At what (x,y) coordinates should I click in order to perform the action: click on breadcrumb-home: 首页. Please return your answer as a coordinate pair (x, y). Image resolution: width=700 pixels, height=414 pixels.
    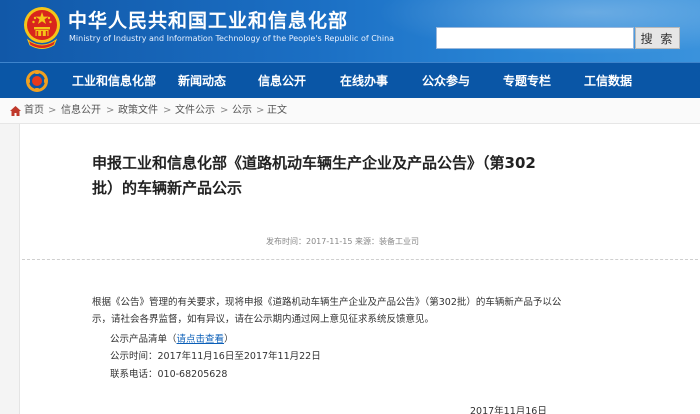
    Looking at the image, I should click on (34, 111).